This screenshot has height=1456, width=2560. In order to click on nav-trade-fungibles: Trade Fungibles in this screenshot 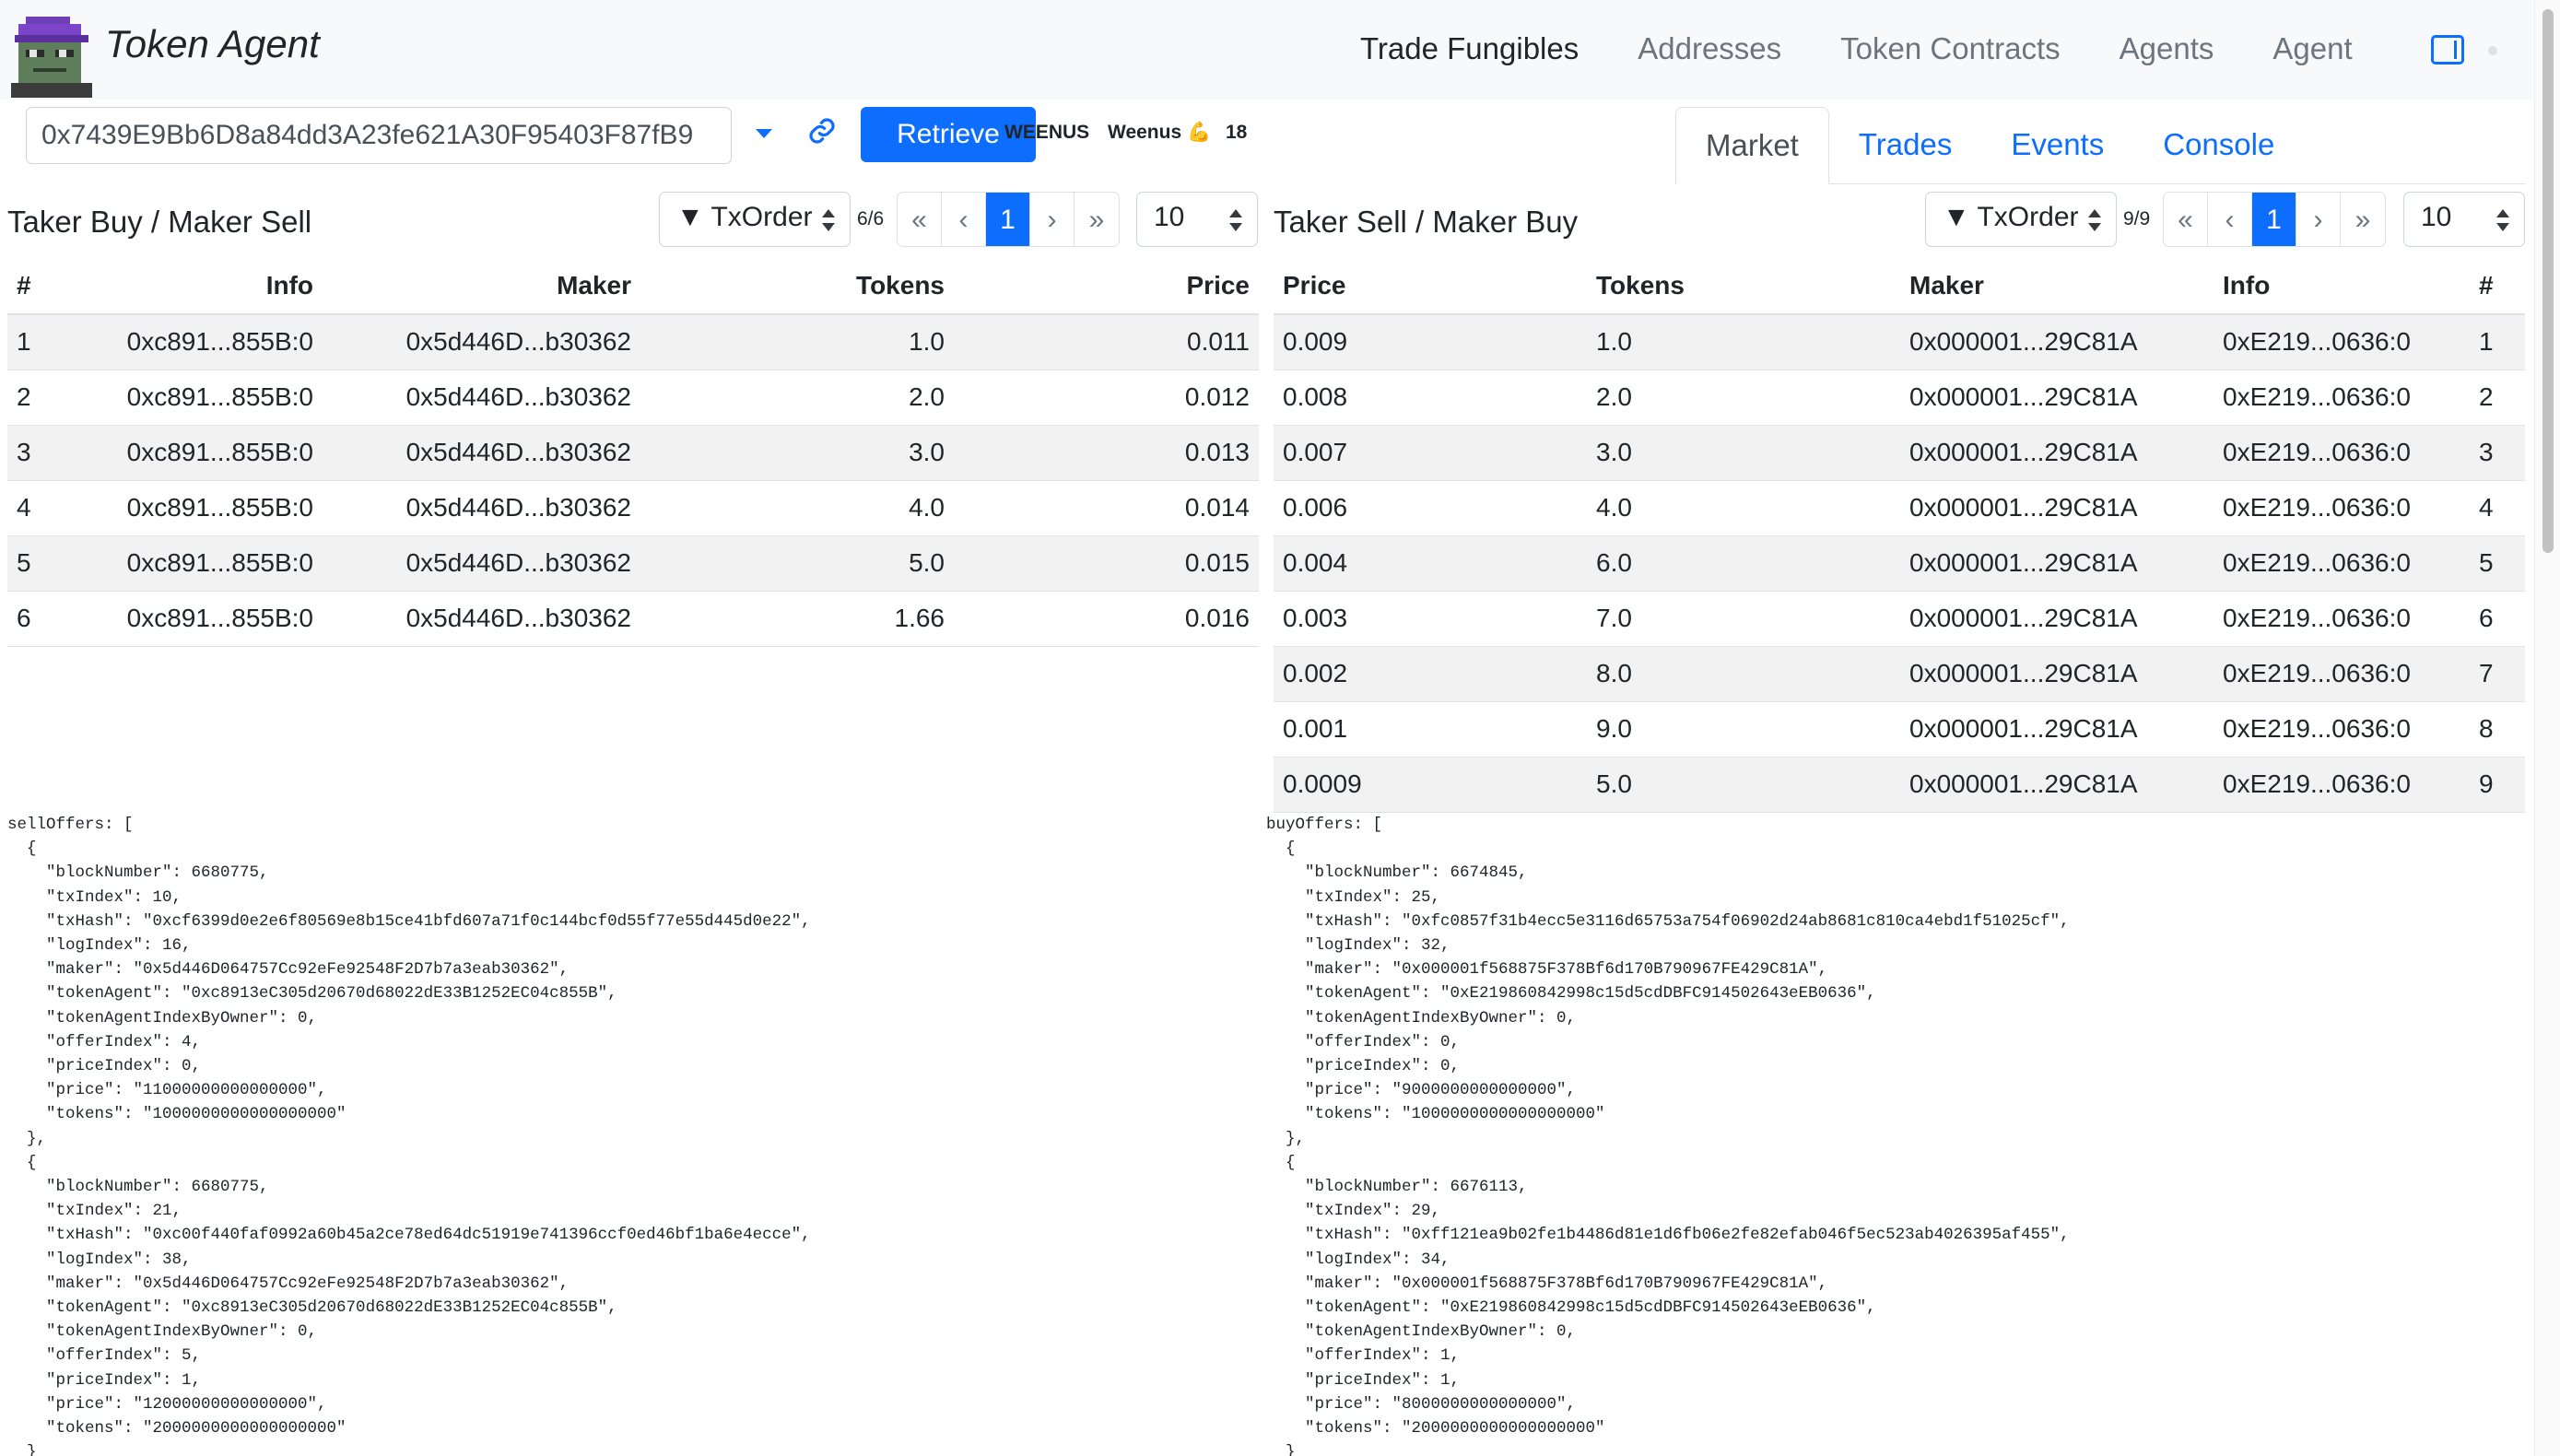, I will do `click(1470, 48)`.